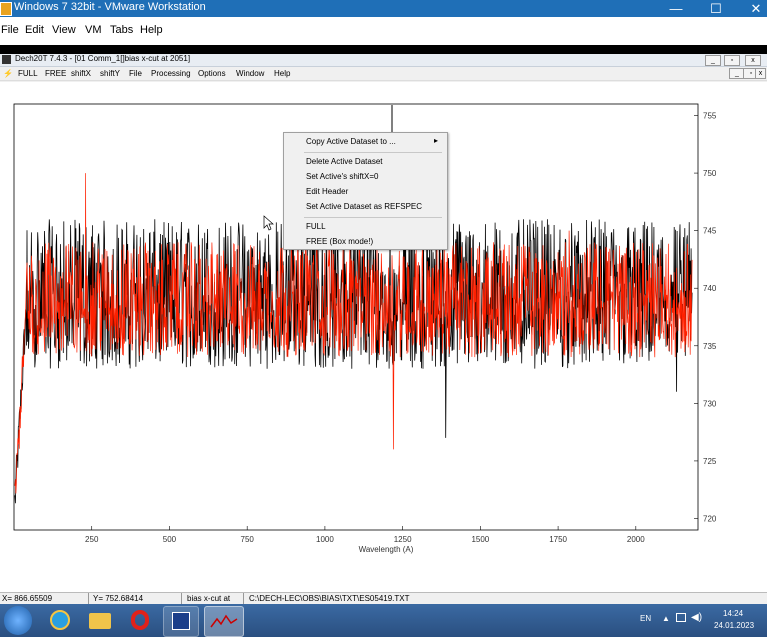  What do you see at coordinates (212, 73) in the screenshot?
I see `menu-options: Options` at bounding box center [212, 73].